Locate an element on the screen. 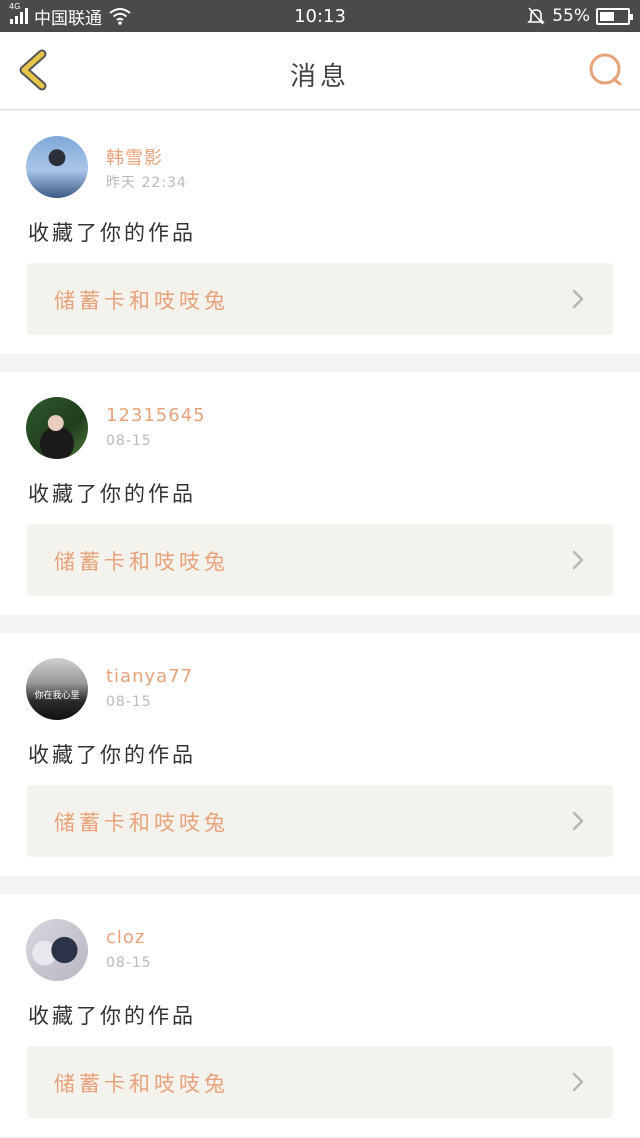 The height and width of the screenshot is (1138, 640). wifi-icon is located at coordinates (120, 16).